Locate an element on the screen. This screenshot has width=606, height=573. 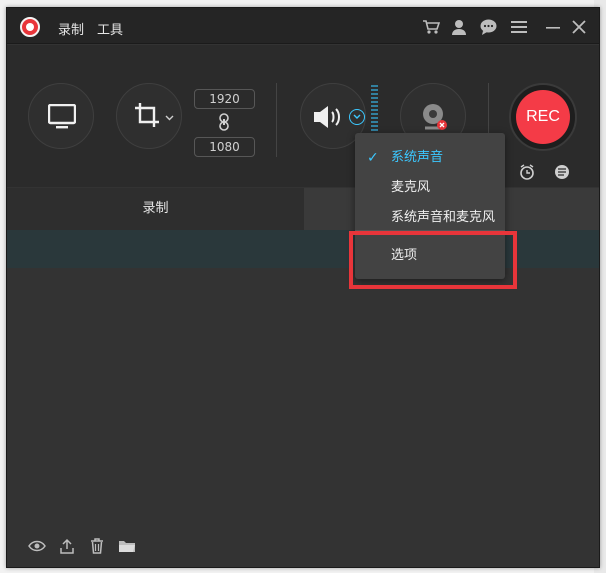
menu-tools: 工具 is located at coordinates (110, 28).